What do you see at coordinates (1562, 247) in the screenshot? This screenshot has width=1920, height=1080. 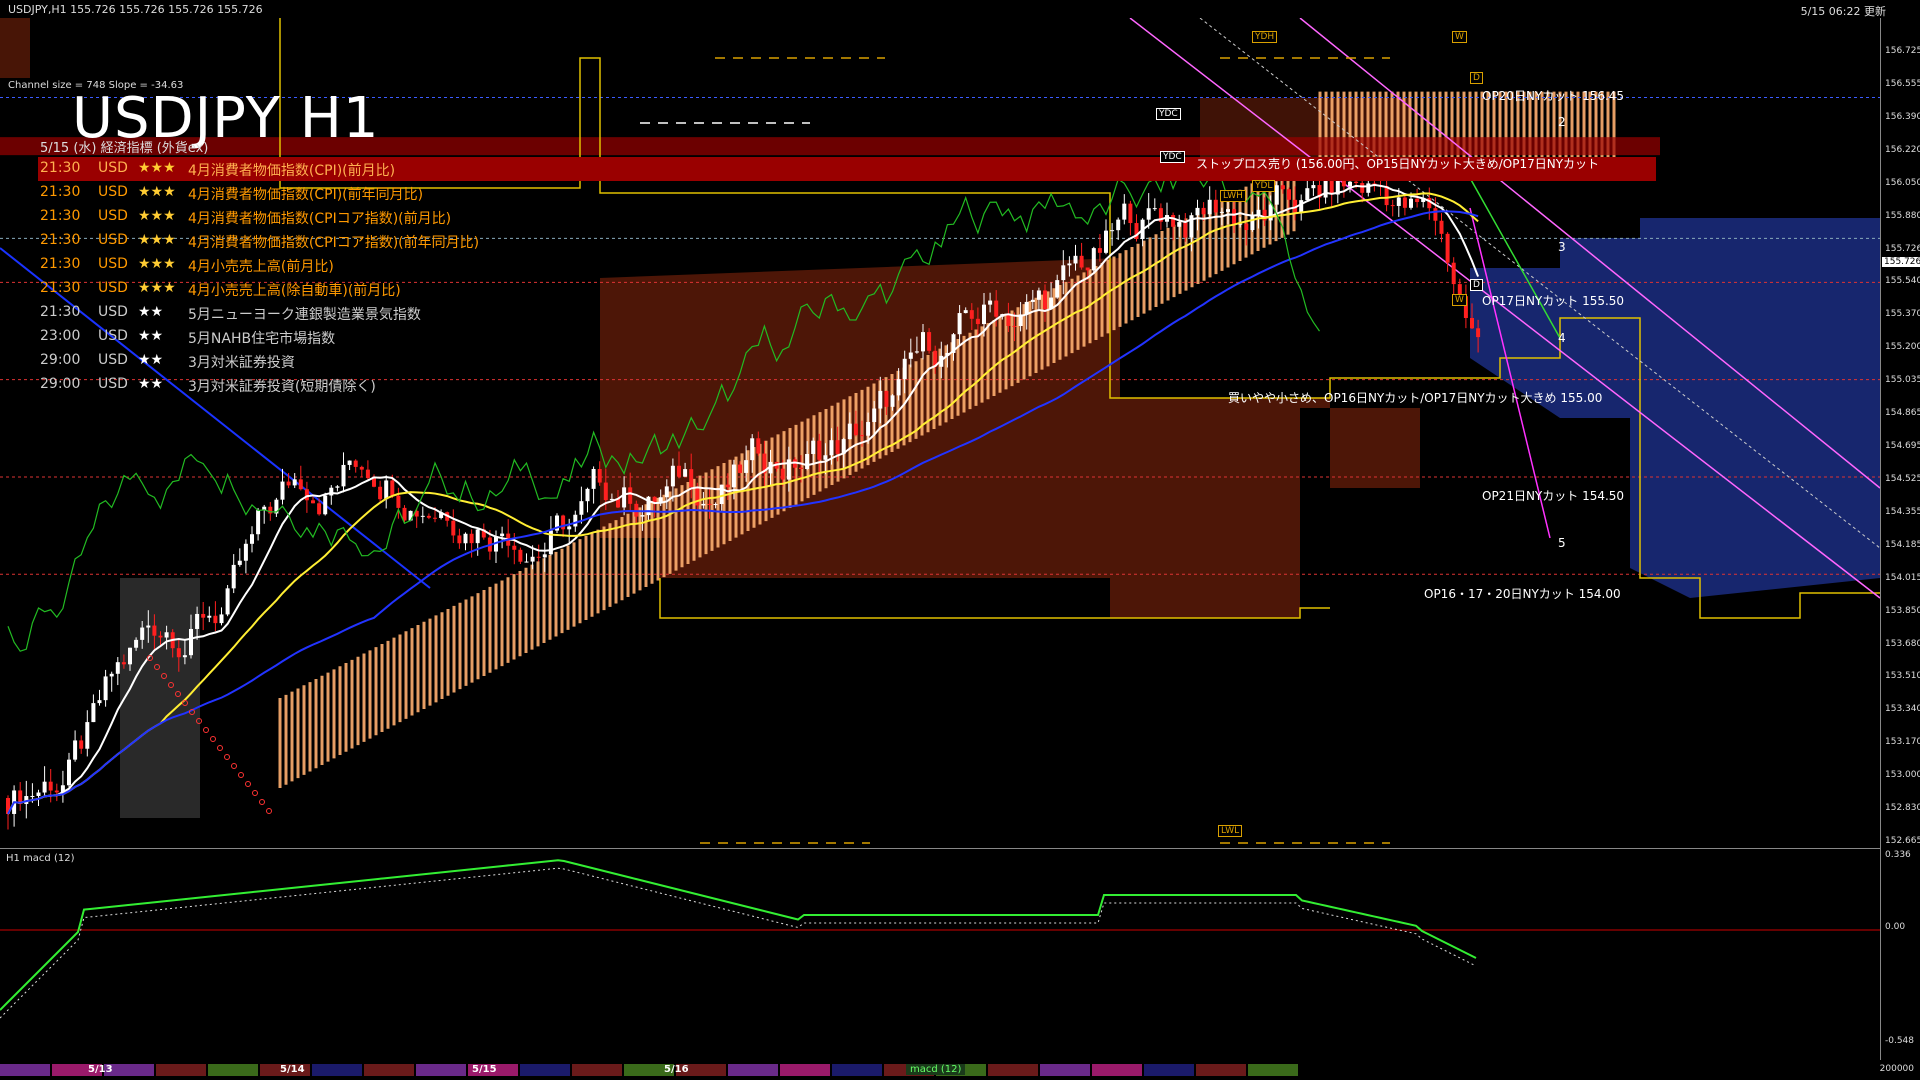 I see `wave-label-3: 3` at bounding box center [1562, 247].